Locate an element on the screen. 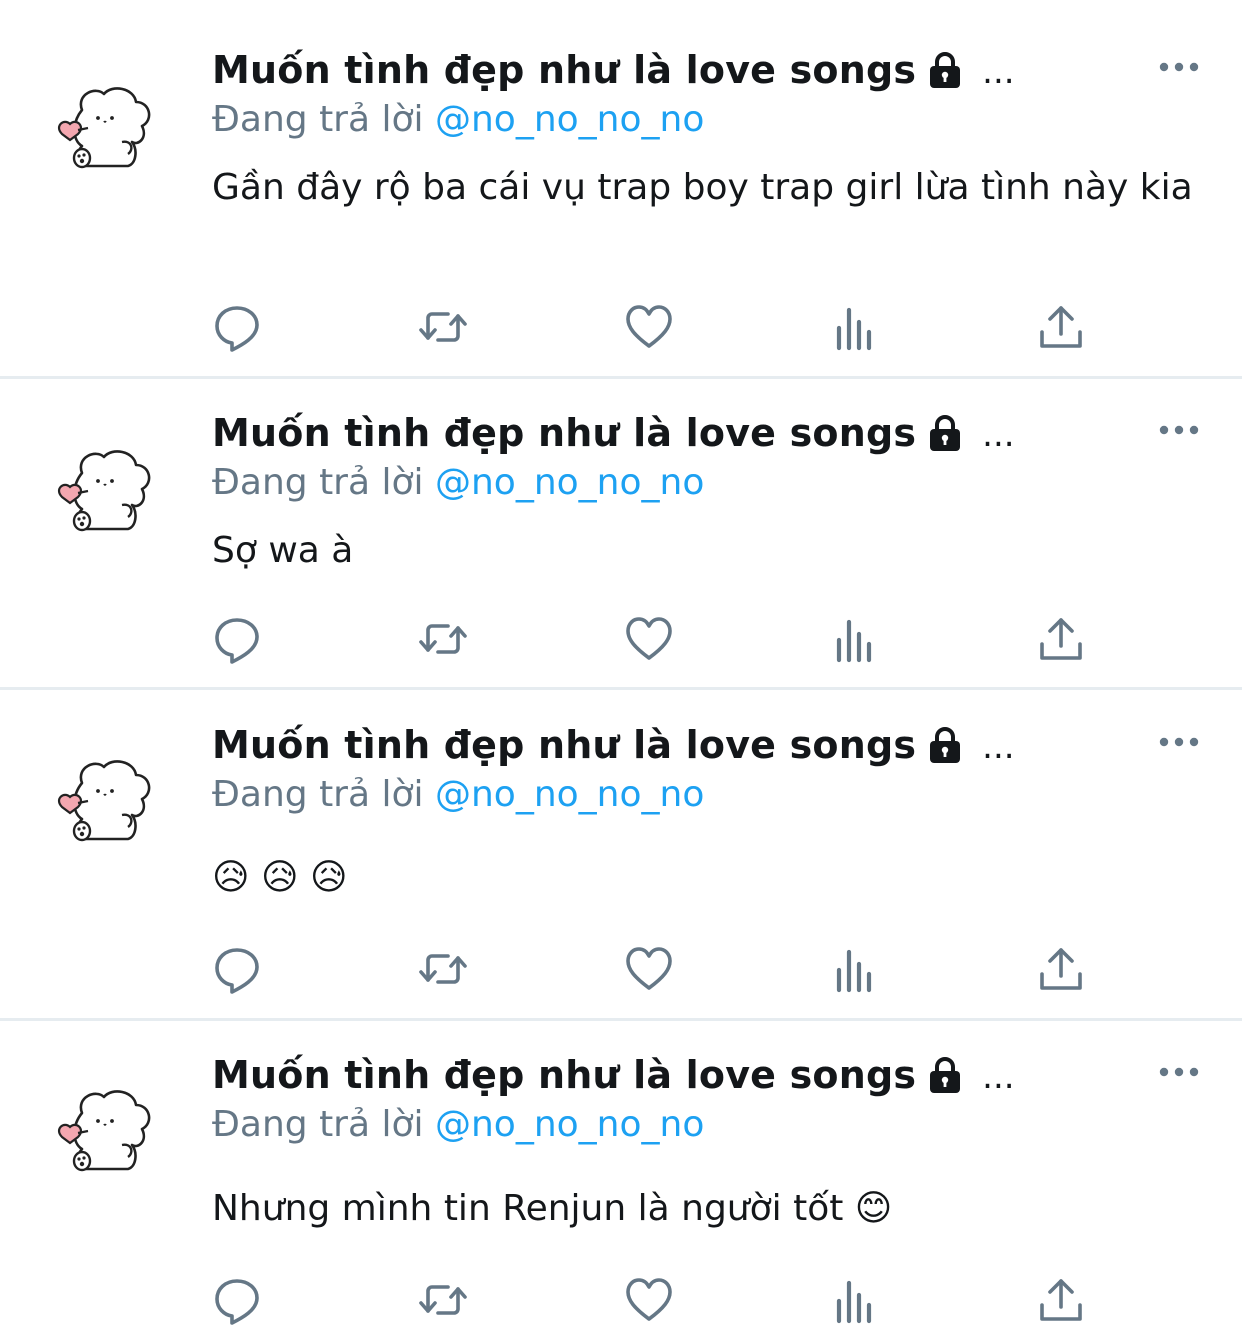 The width and height of the screenshot is (1242, 1337). tweet-text: Sợ wa à is located at coordinates (283, 550).